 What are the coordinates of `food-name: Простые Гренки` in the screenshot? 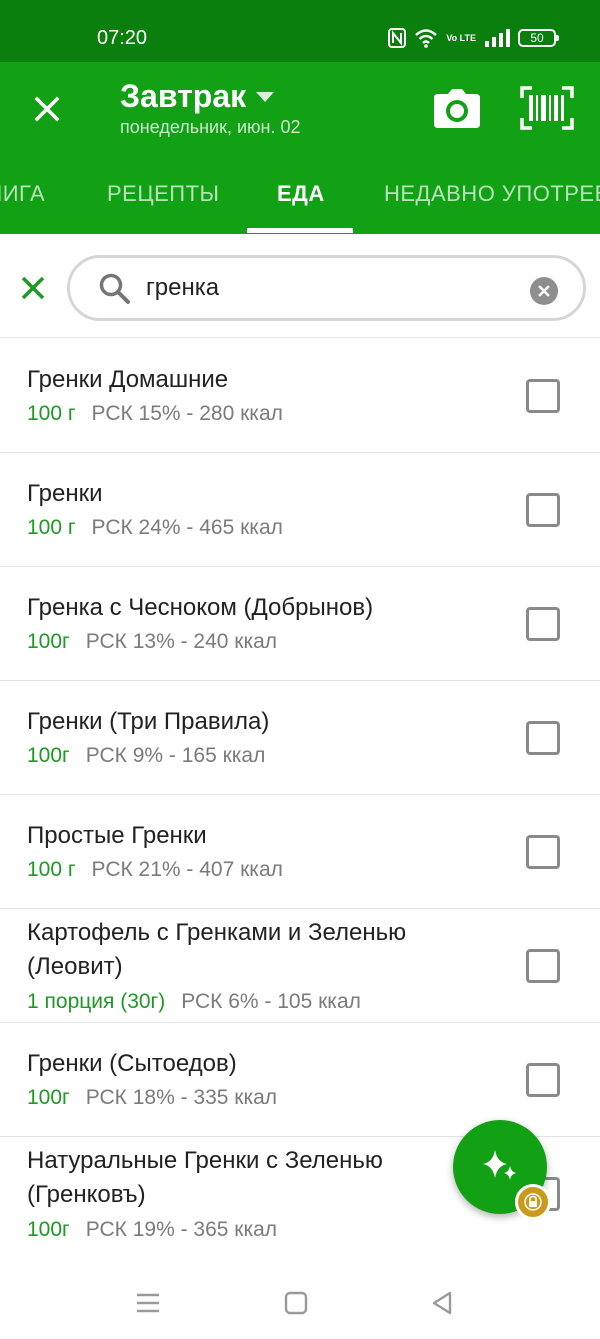 It's located at (117, 835).